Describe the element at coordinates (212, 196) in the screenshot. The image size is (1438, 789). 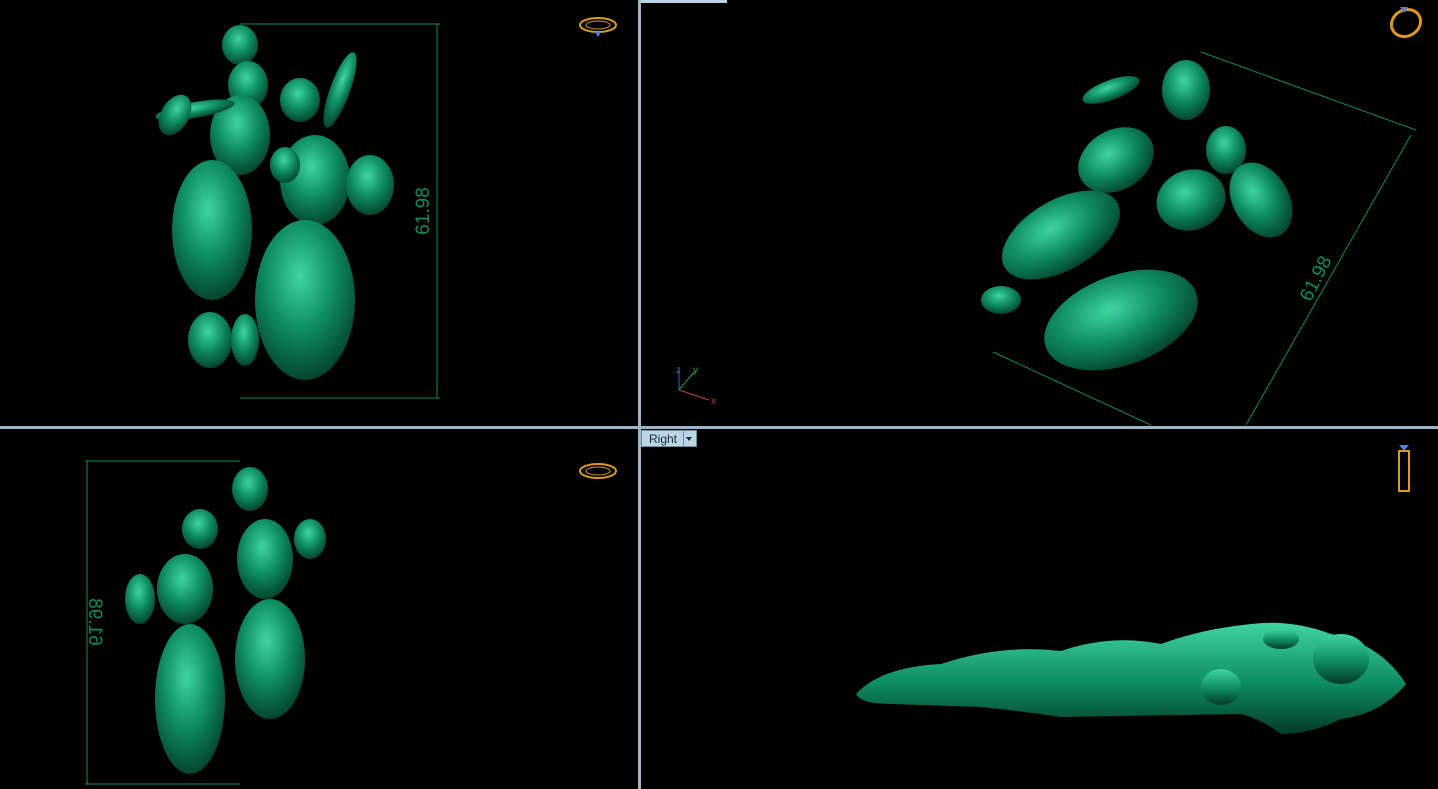
I see `model-figure-male` at that location.